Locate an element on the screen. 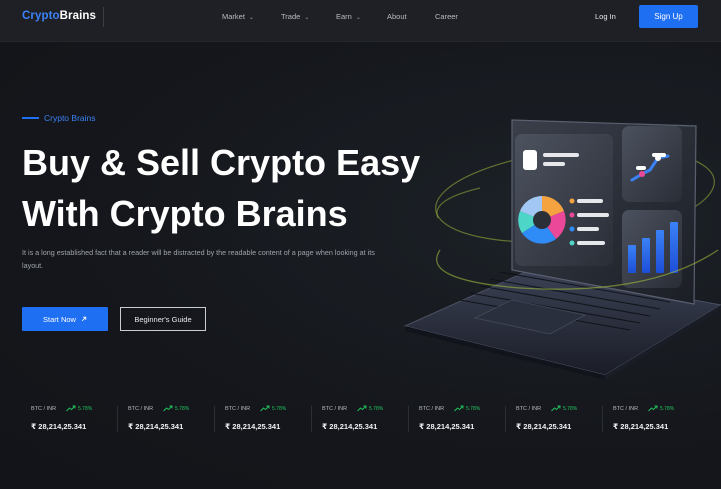  hero-title-line2: With Crypto Brains is located at coordinates (185, 214).